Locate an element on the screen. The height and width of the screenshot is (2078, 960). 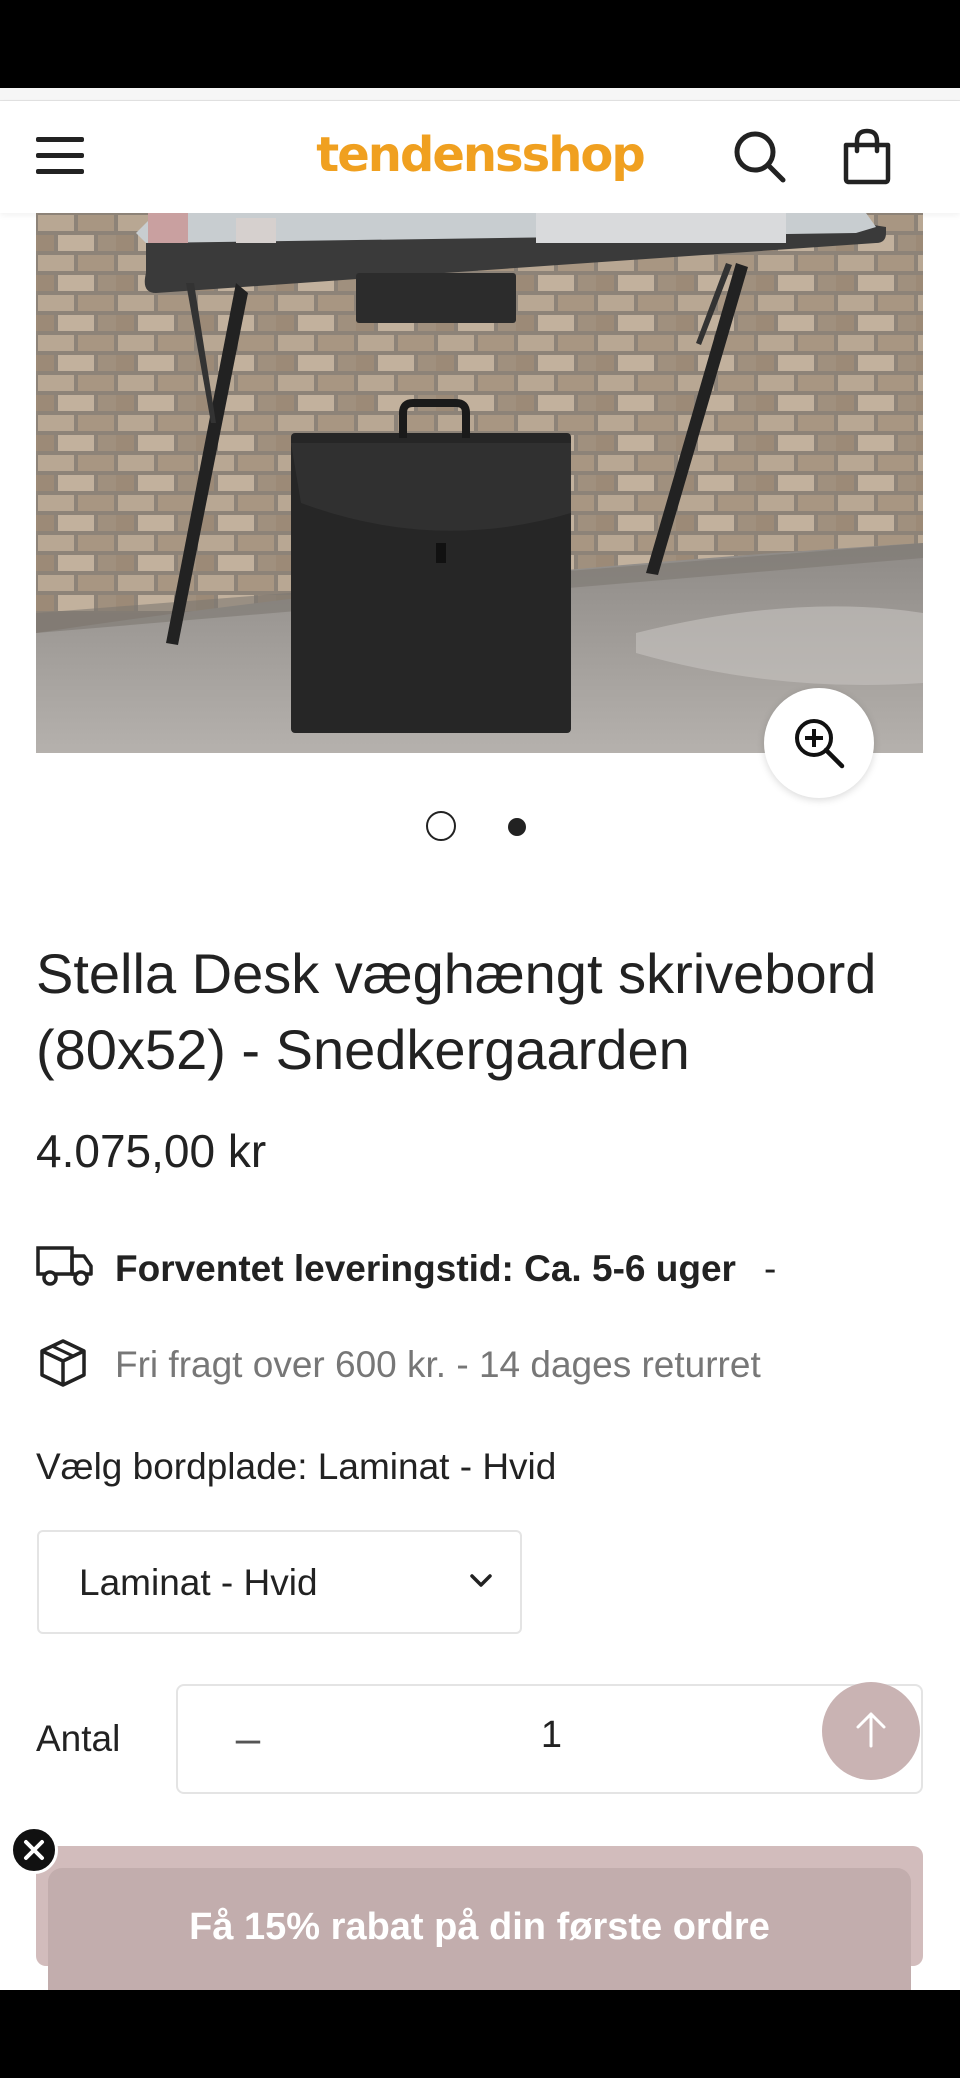
site-logo: tendensshop is located at coordinates (480, 155).